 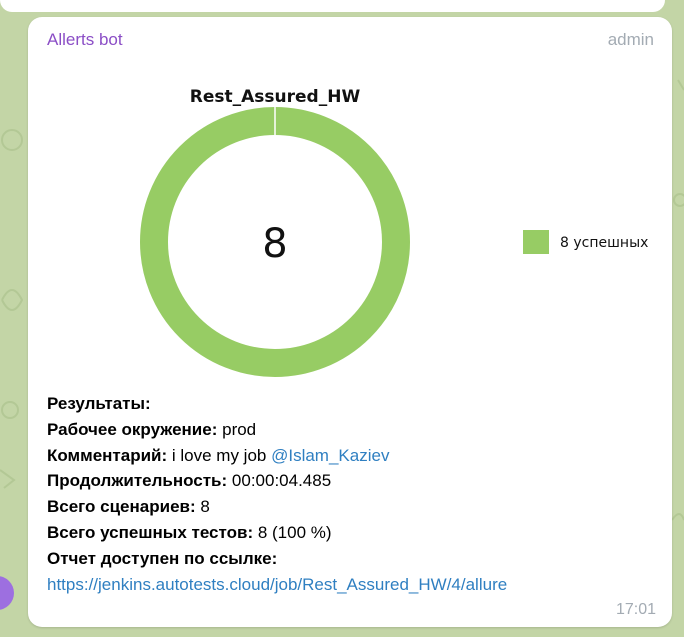 I want to click on comment-label: Комментарий:, so click(x=107, y=455).